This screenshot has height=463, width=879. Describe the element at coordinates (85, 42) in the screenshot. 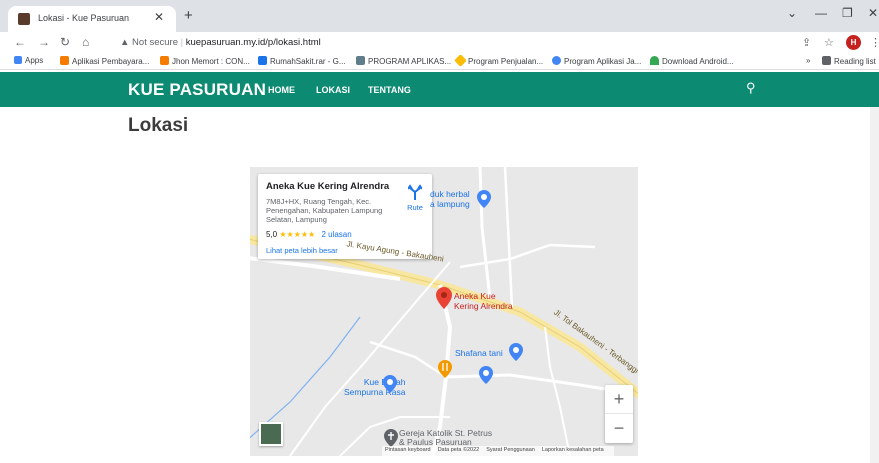

I see `home-icon: ⌂` at that location.